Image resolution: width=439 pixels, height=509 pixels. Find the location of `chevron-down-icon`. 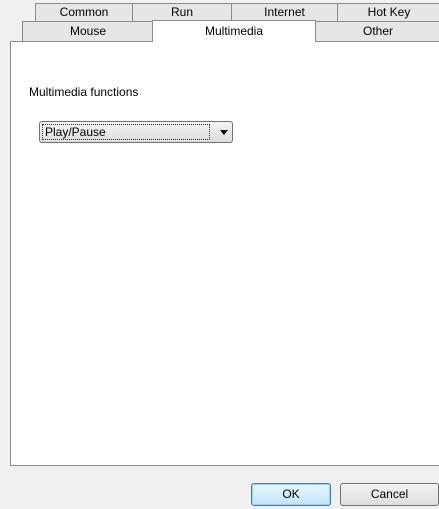

chevron-down-icon is located at coordinates (224, 132).